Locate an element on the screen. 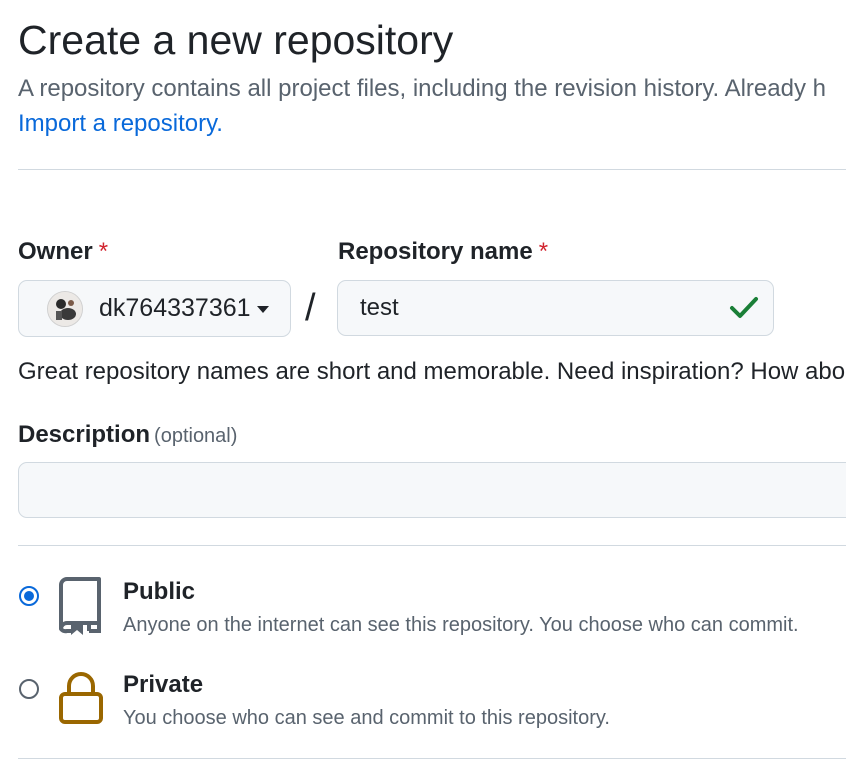 The image size is (846, 761). owner-label-text: Owner is located at coordinates (55, 251).